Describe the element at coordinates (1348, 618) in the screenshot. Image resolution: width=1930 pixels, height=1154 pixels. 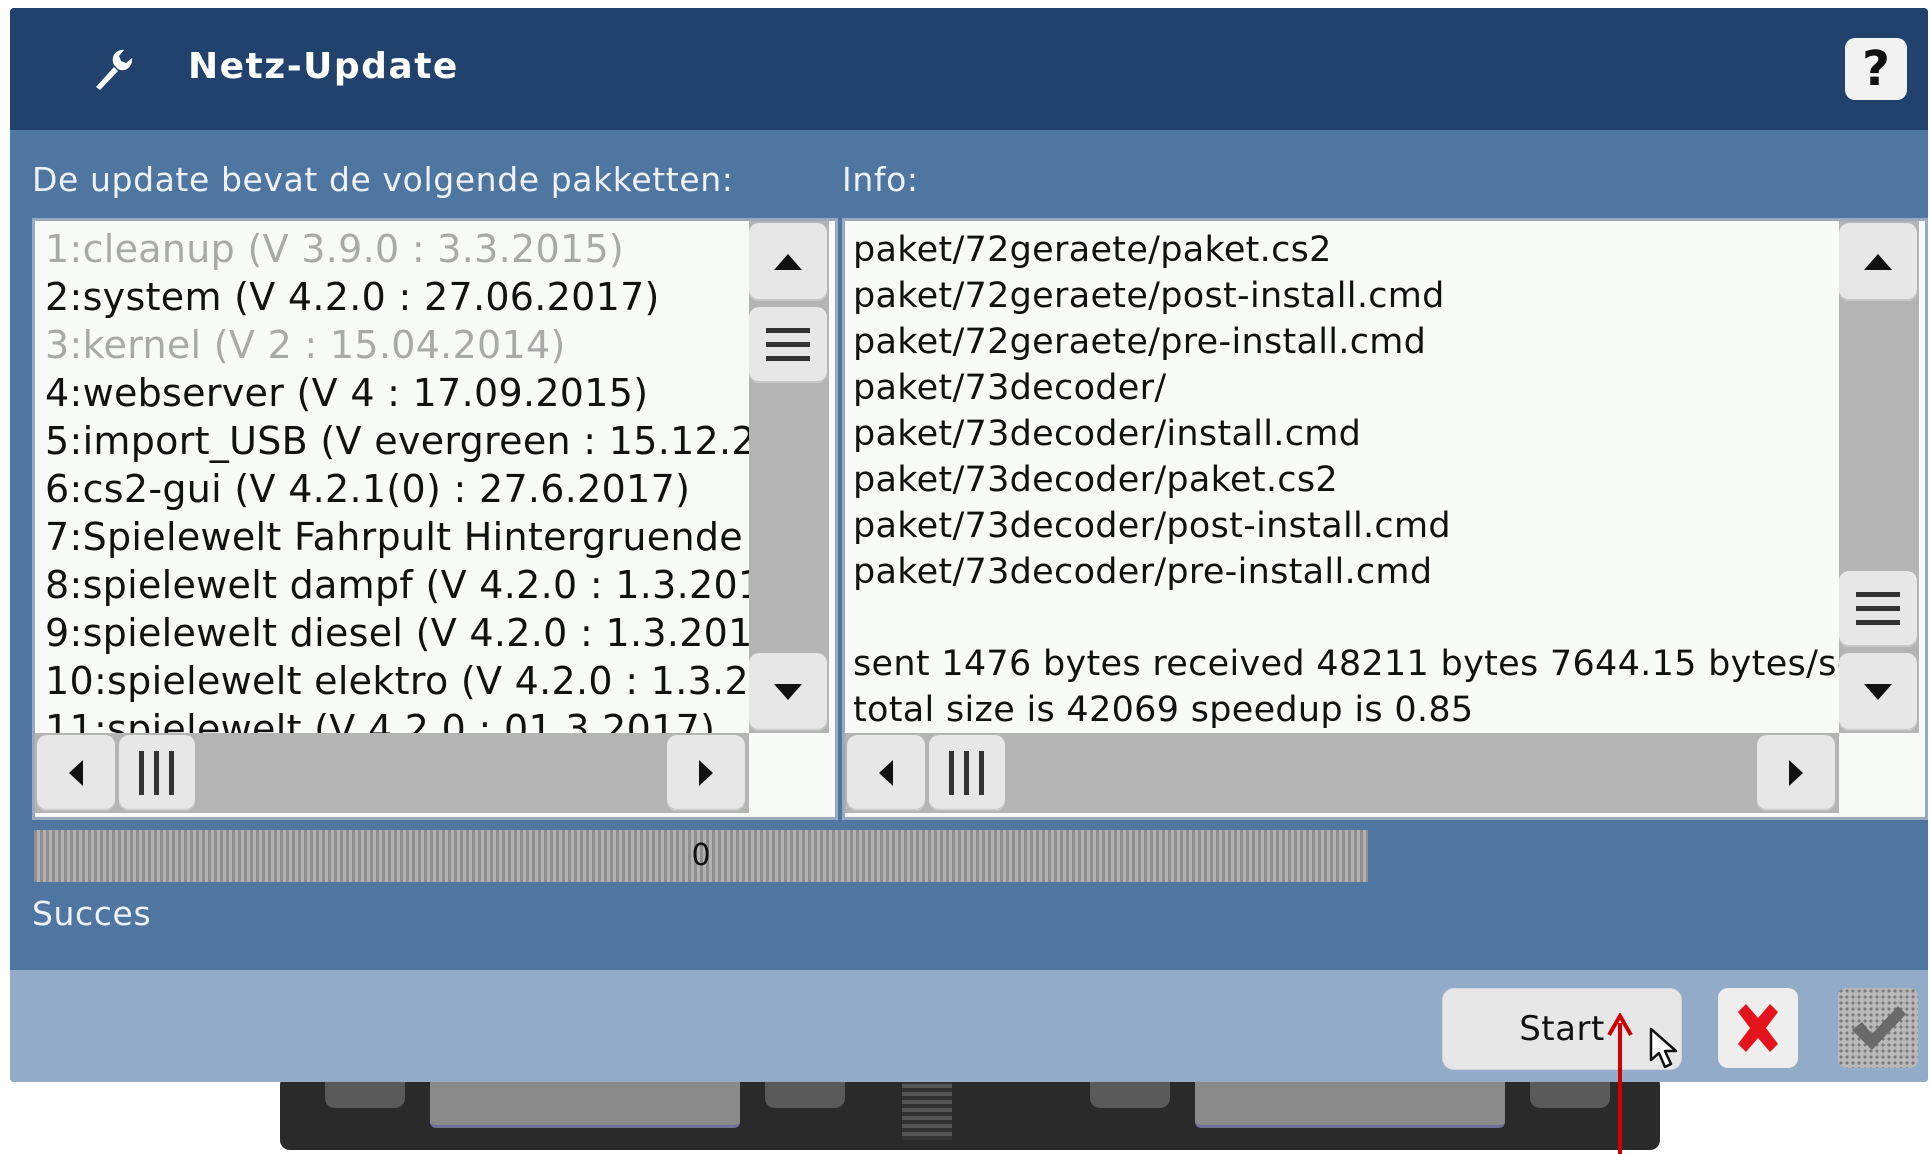
I see `info-line` at that location.